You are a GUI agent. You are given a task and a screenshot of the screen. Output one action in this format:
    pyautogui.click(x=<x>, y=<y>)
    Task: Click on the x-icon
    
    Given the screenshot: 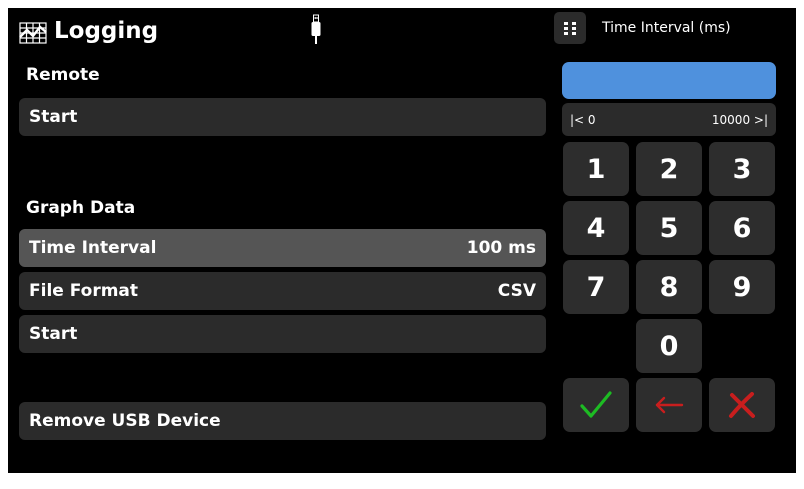 What is the action you would take?
    pyautogui.click(x=742, y=405)
    